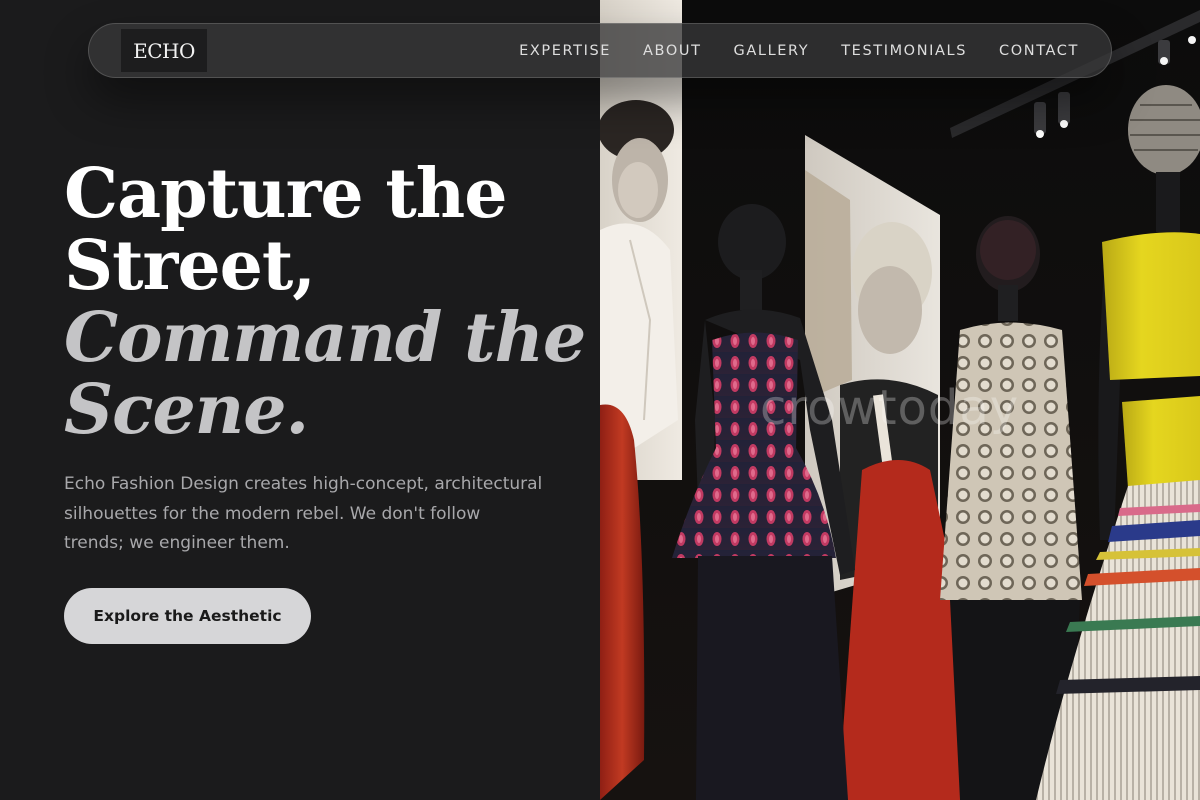 The height and width of the screenshot is (800, 1200). Describe the element at coordinates (285, 194) in the screenshot. I see `headline-line-1: Capture the` at that location.